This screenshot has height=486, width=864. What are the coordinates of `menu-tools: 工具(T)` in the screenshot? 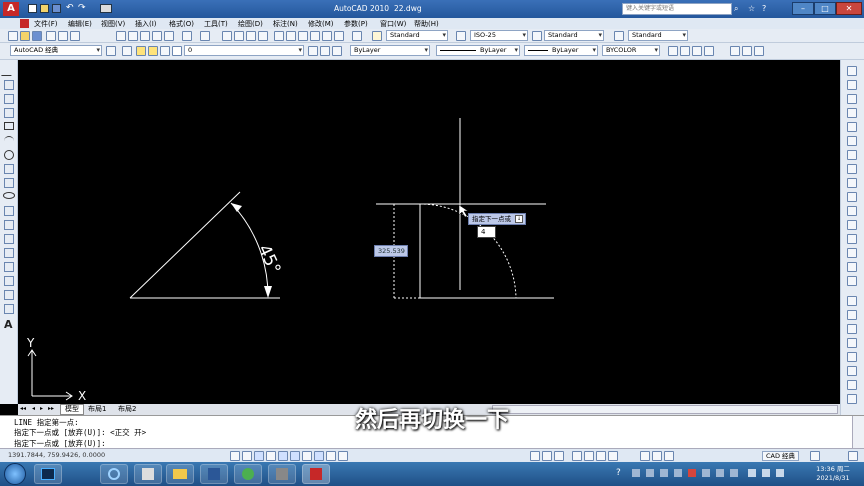 It's located at (216, 24).